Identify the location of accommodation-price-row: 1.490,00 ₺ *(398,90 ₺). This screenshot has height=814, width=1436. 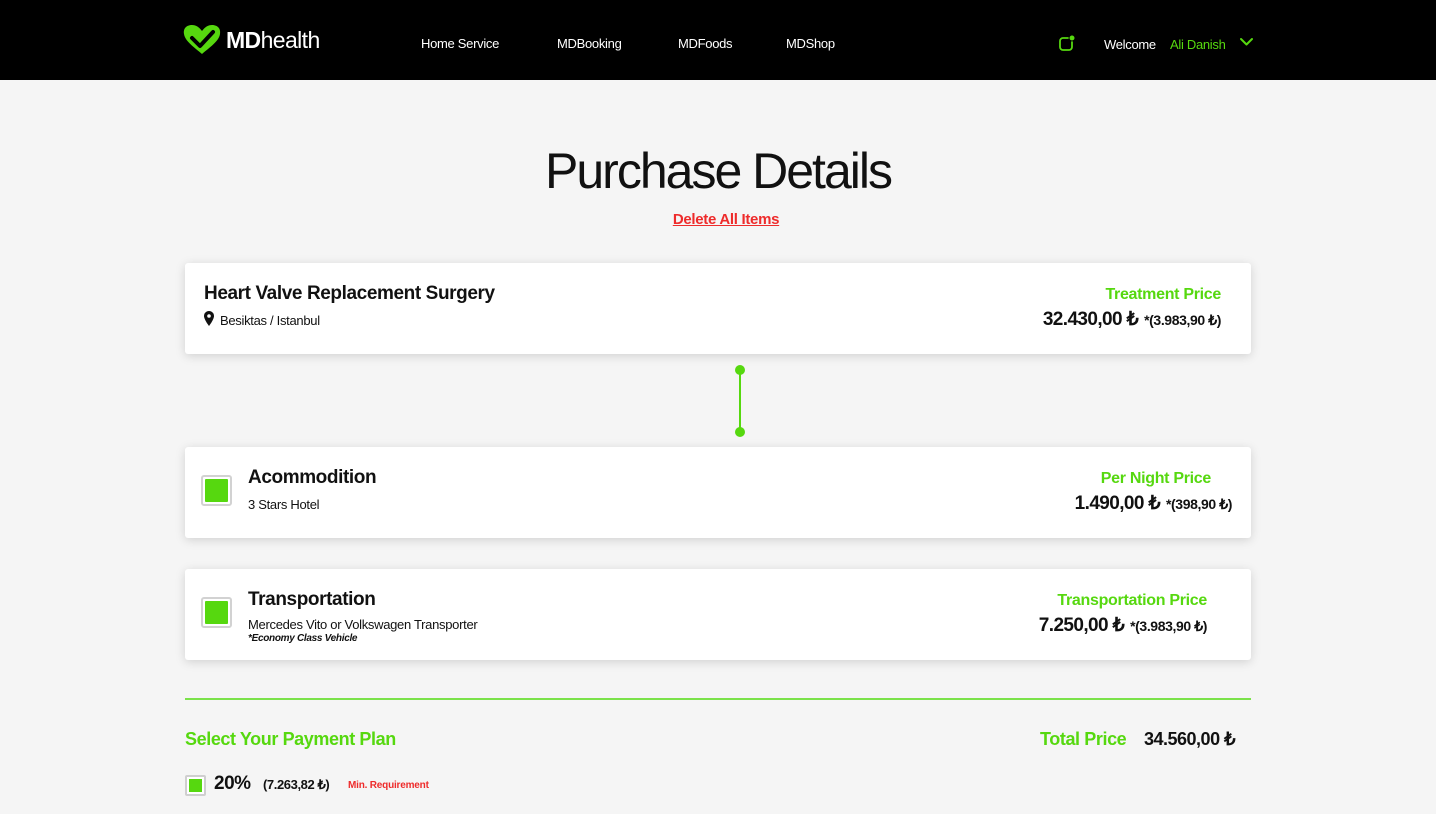
(1153, 503).